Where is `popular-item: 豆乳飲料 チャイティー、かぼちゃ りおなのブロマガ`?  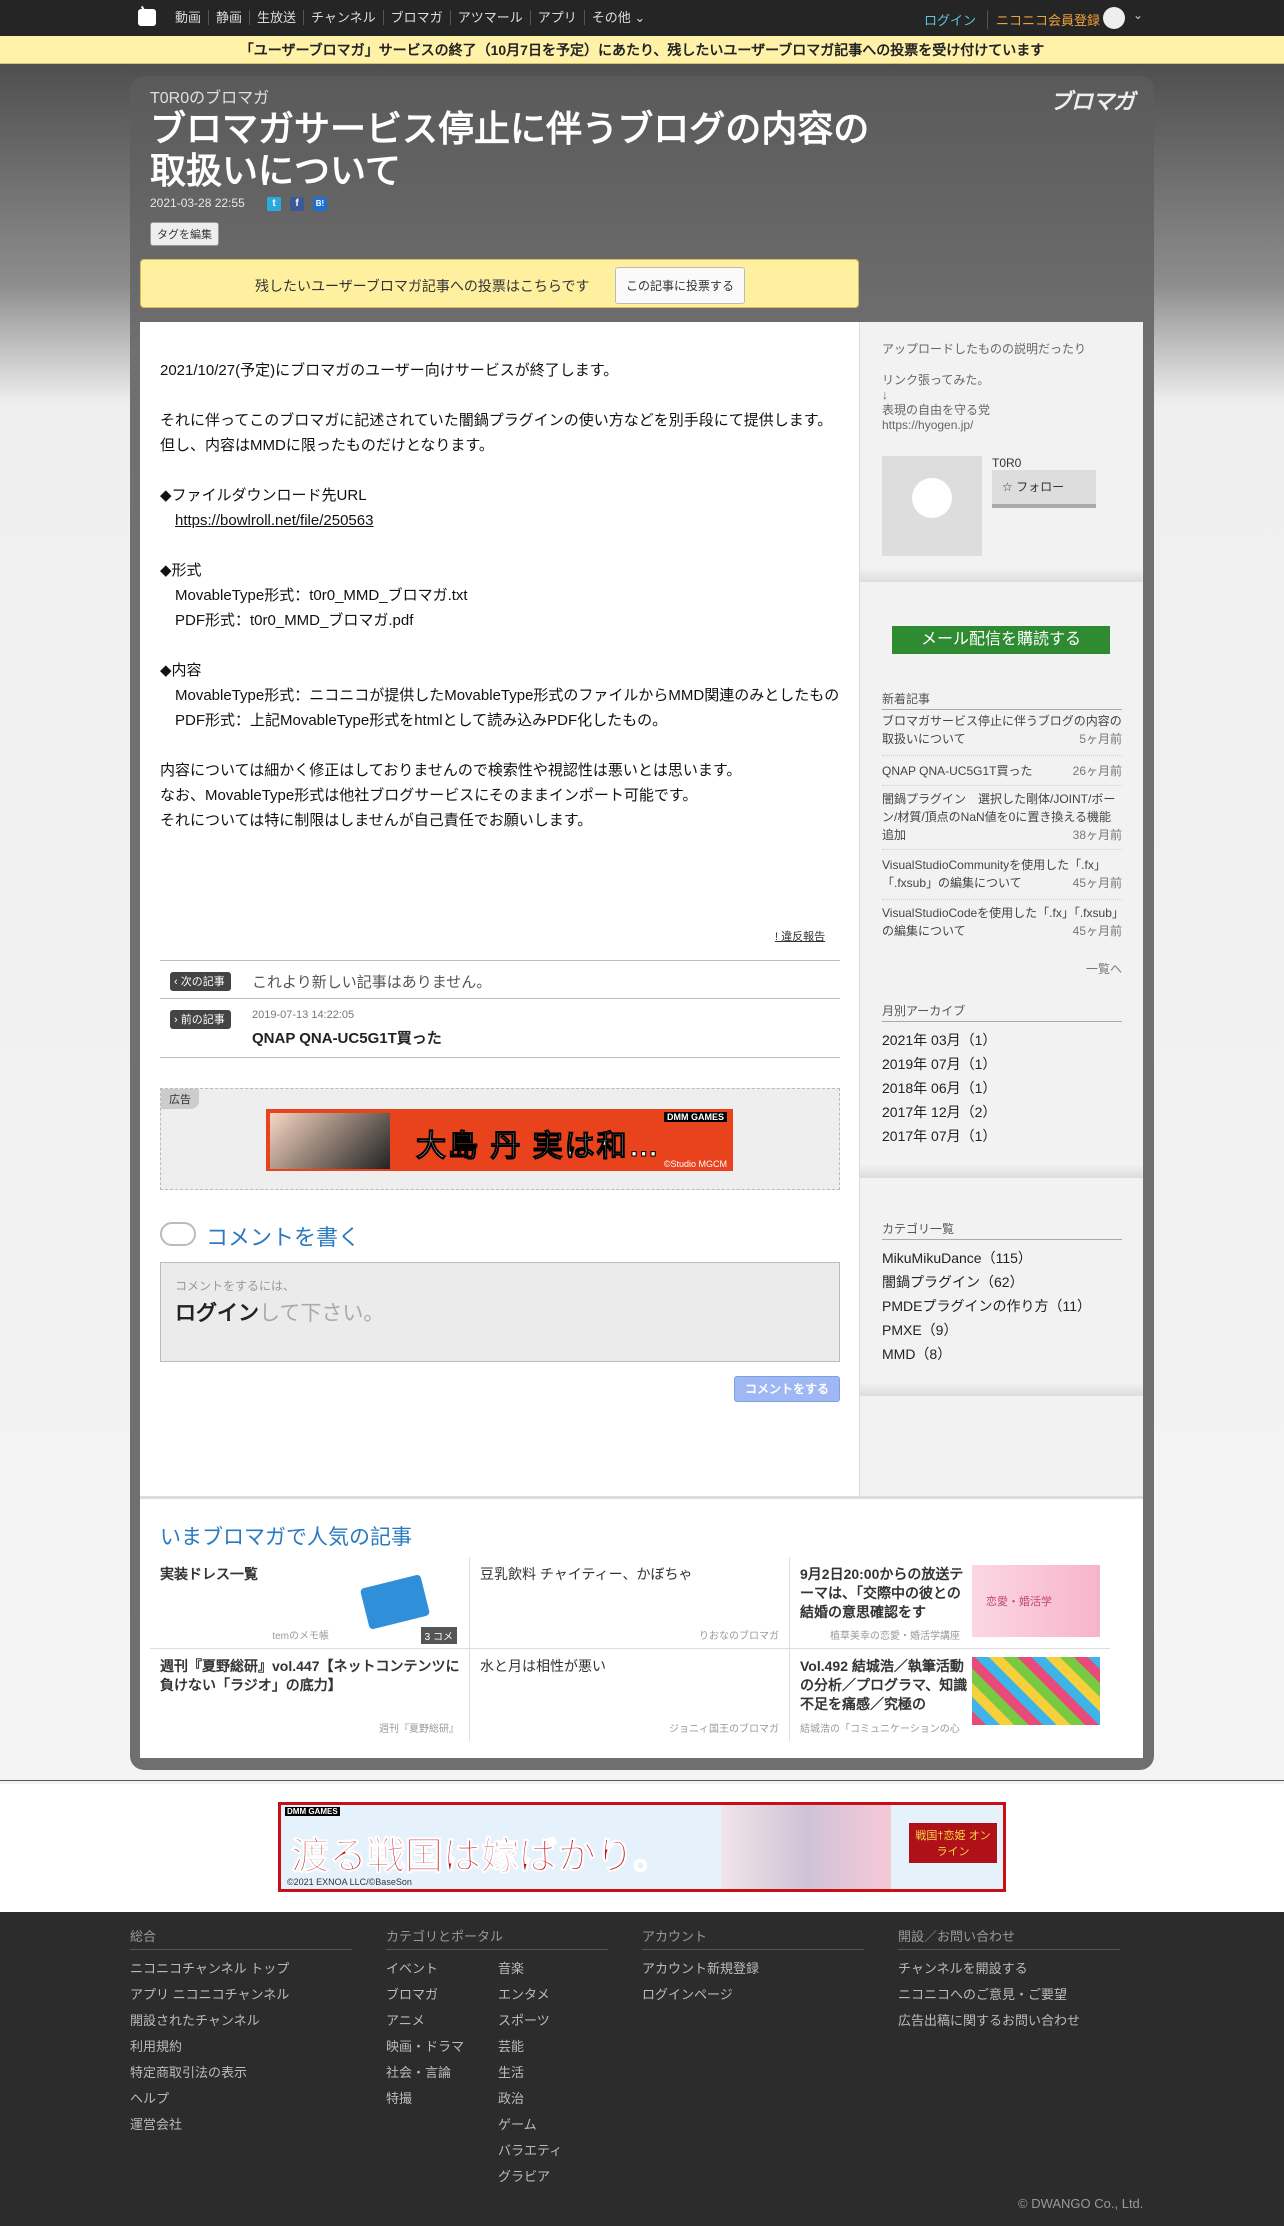
popular-item: 豆乳飲料 チャイティー、かぼちゃ りおなのブロマガ is located at coordinates (630, 1603).